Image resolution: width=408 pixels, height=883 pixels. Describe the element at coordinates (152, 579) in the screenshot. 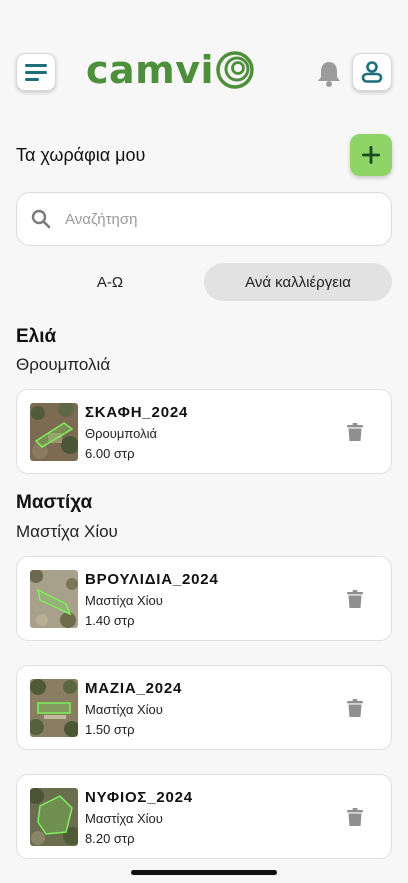

I see `field-name: ΒΡΟΥΛΙΔΙΑ_2024` at that location.